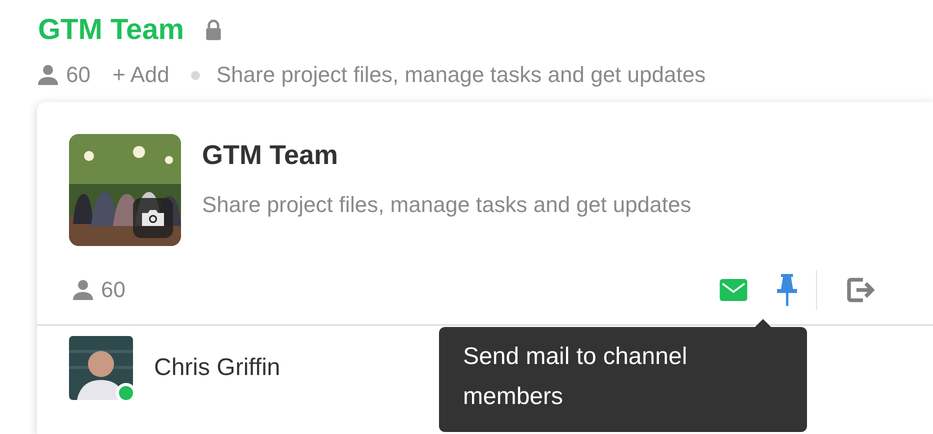 The image size is (933, 434). I want to click on pin-icon, so click(787, 290).